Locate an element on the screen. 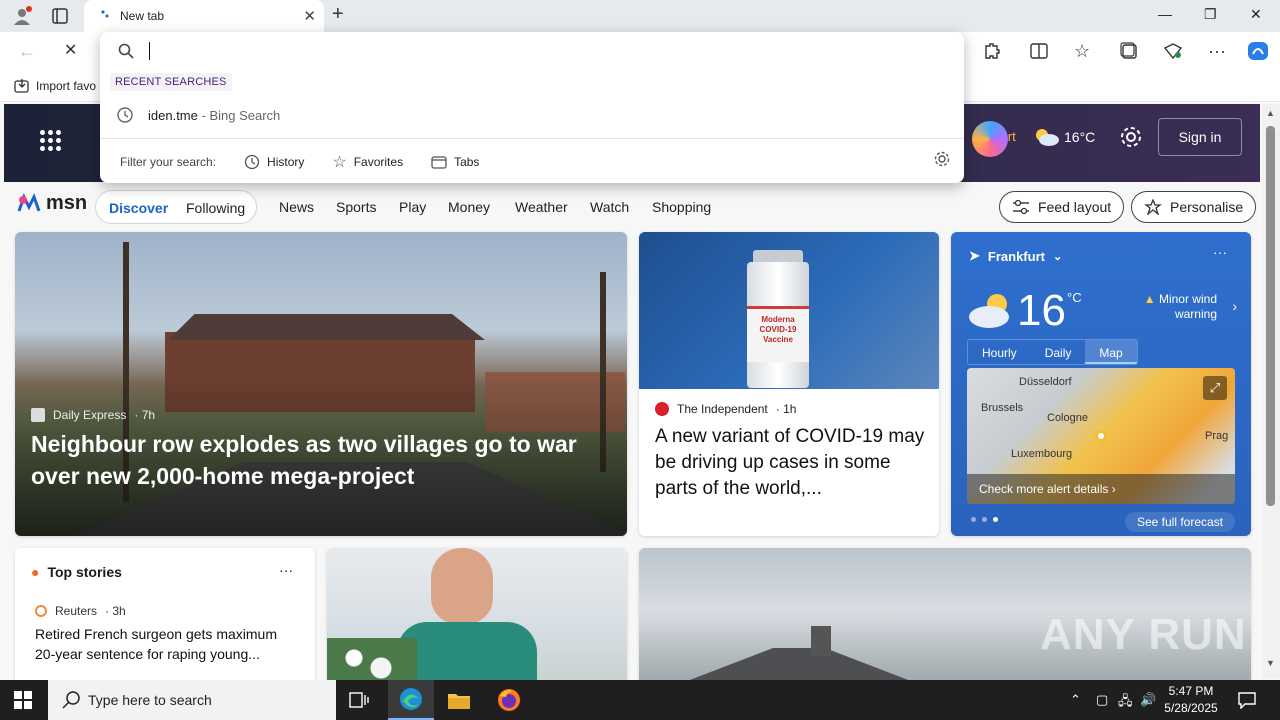  collections-icon is located at coordinates (1129, 51).